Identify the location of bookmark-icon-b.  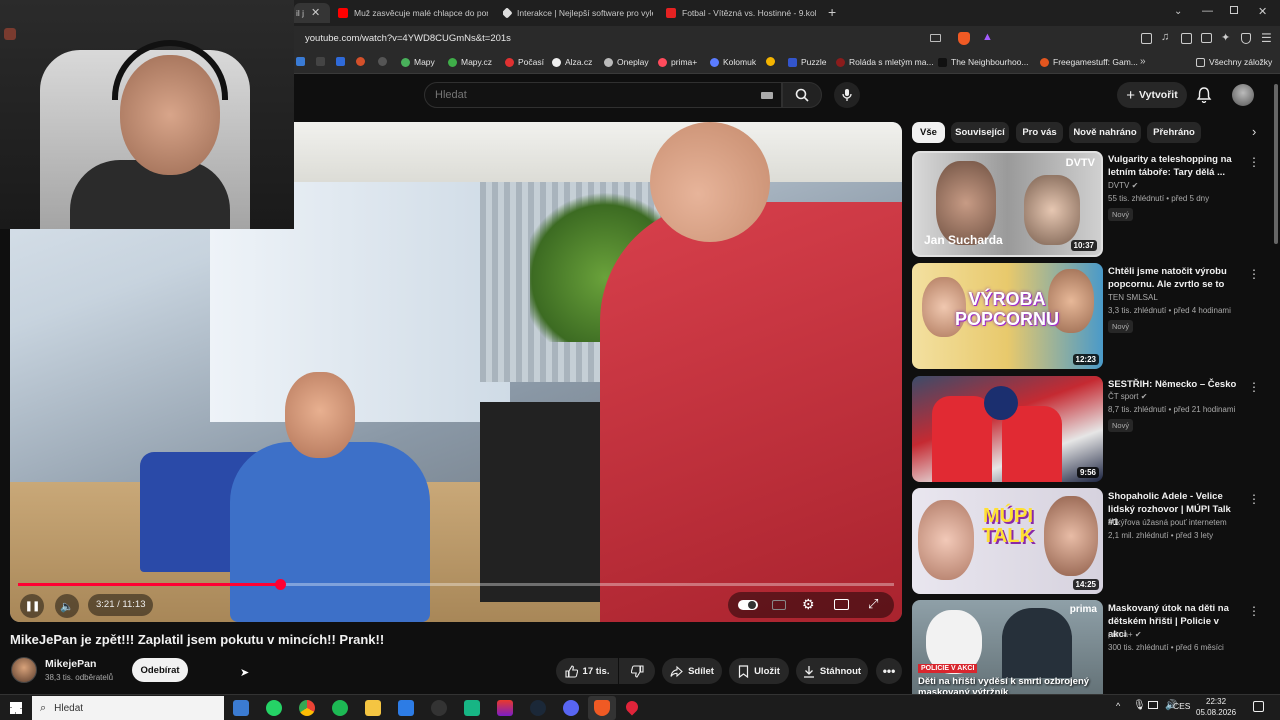
(322, 61).